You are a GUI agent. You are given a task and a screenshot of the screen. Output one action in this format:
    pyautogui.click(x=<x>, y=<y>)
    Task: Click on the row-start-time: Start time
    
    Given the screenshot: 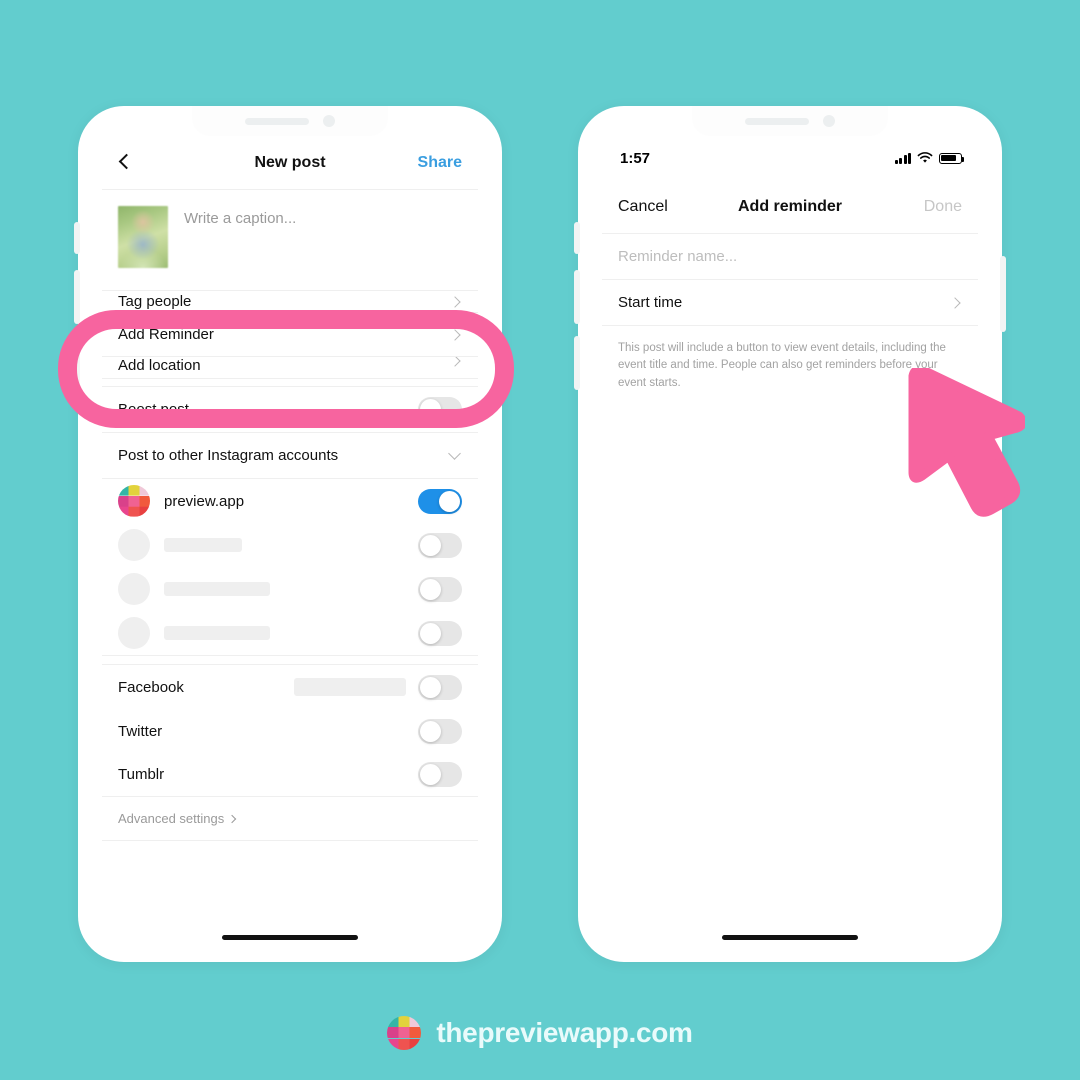 What is the action you would take?
    pyautogui.click(x=790, y=303)
    